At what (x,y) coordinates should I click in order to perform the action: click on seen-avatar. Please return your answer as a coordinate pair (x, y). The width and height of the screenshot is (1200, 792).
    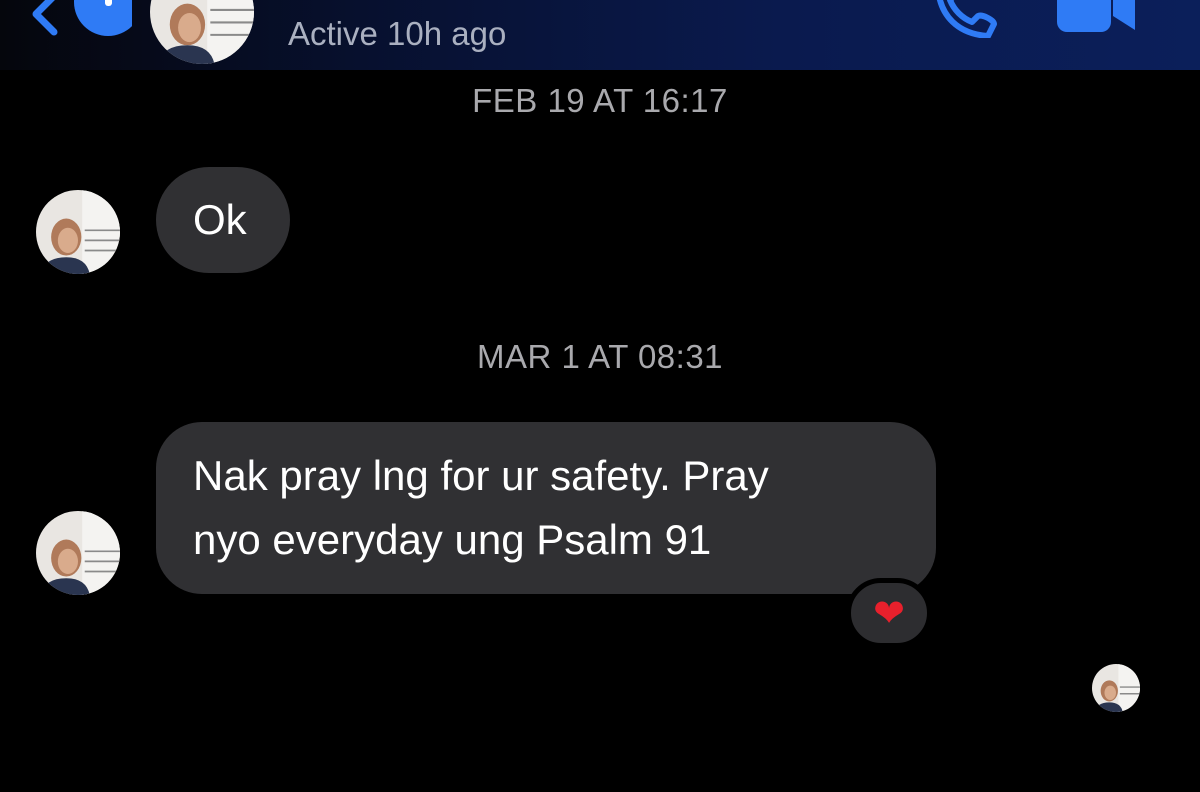
    Looking at the image, I should click on (1116, 688).